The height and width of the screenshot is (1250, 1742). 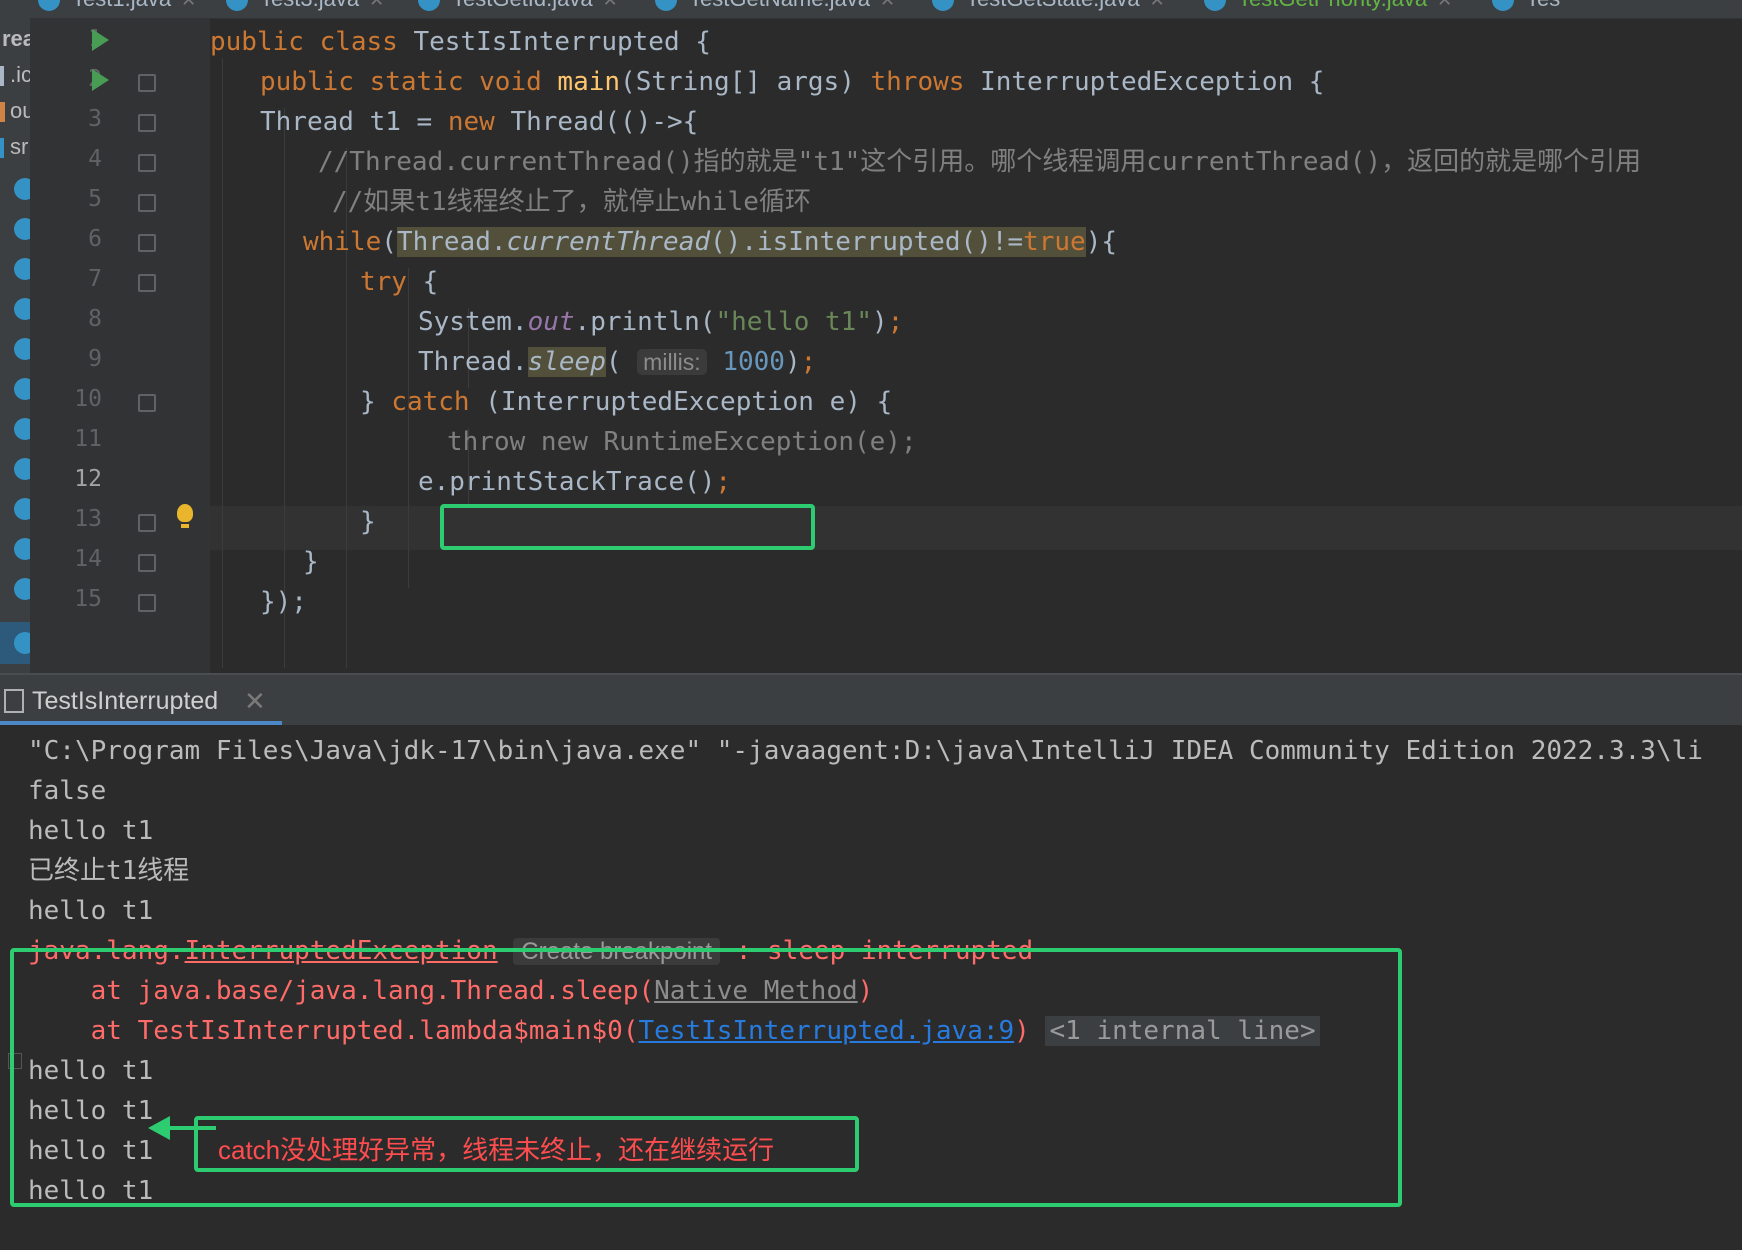 I want to click on lightbulb-icon, so click(x=185, y=516).